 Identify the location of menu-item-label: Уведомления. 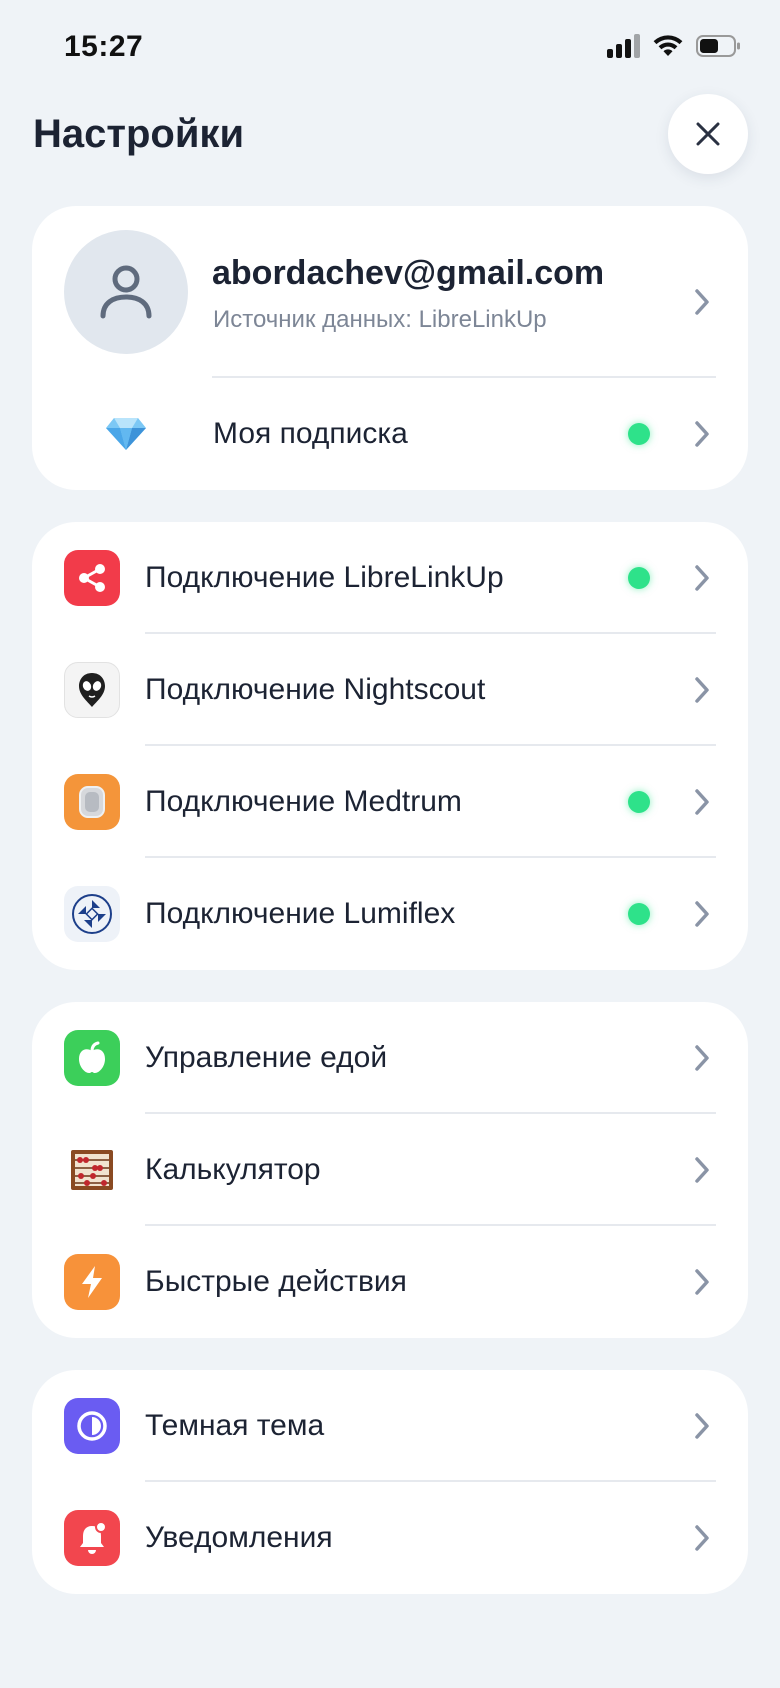
(239, 1537).